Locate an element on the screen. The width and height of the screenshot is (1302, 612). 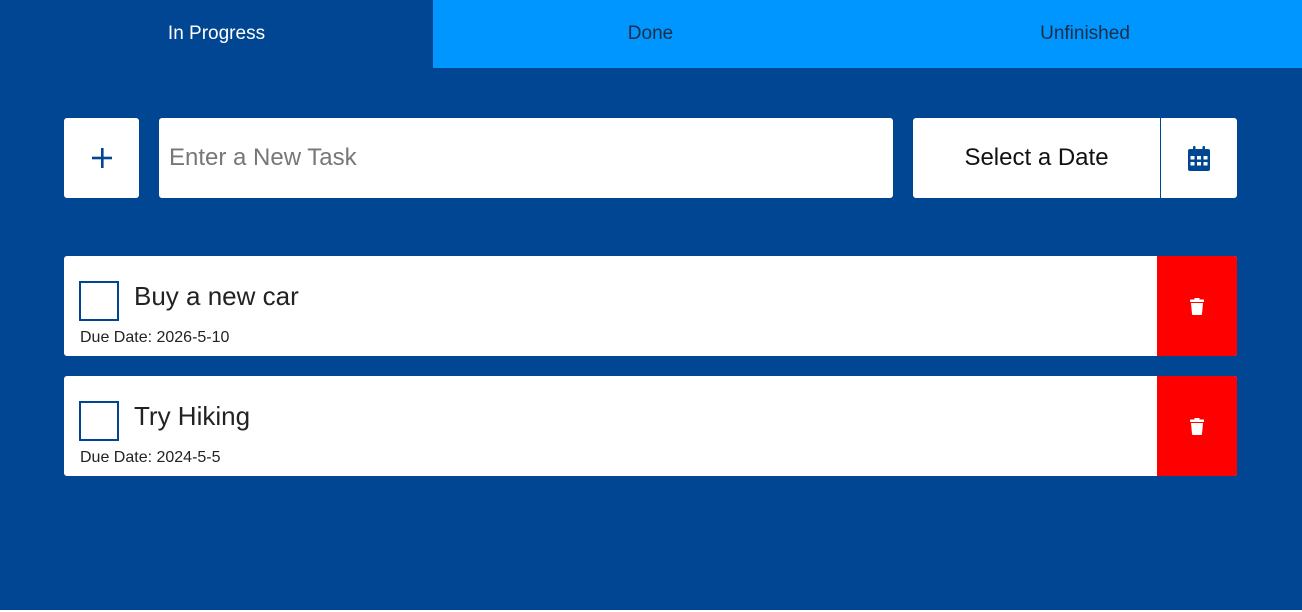
new-task-input is located at coordinates (526, 158).